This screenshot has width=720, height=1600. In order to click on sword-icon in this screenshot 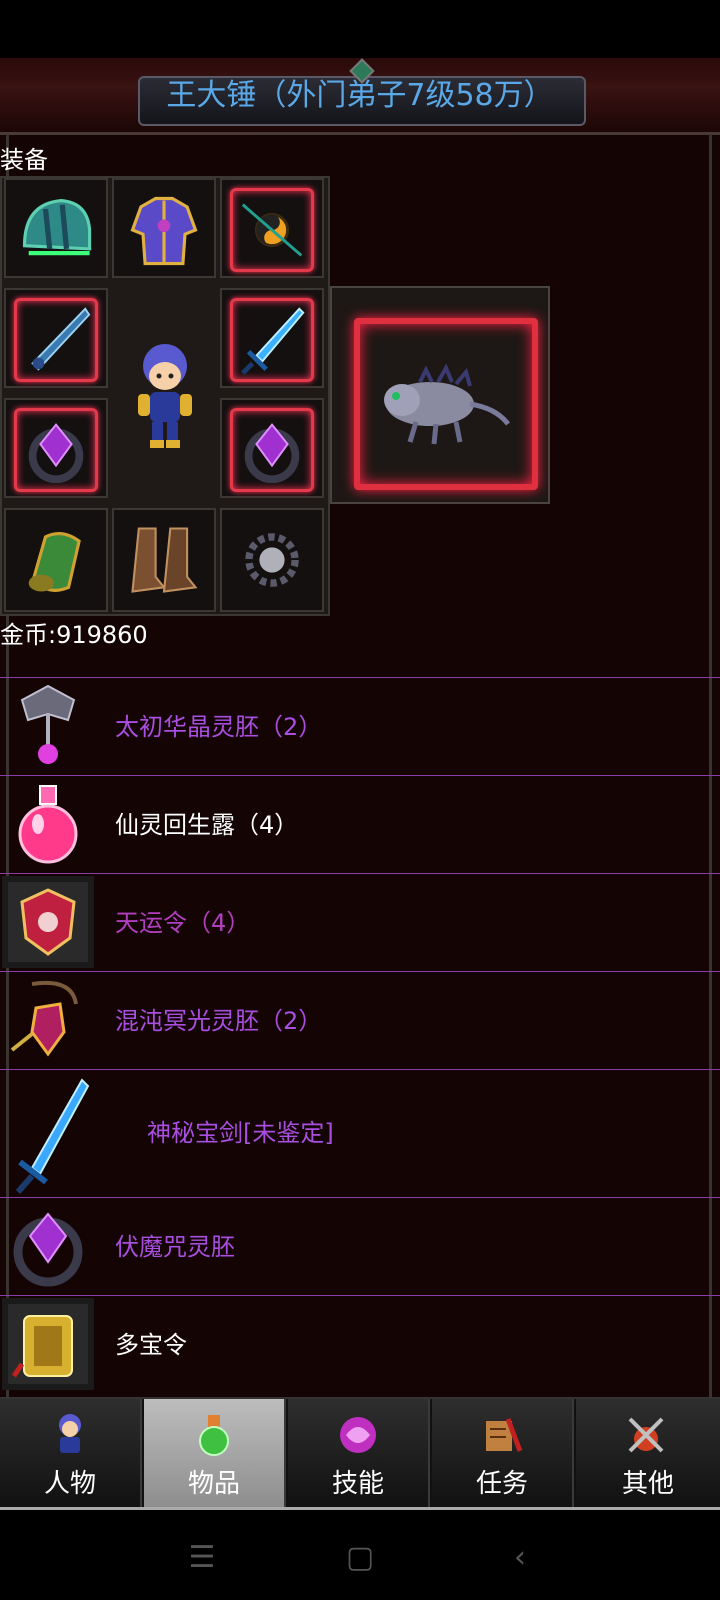, I will do `click(272, 340)`.